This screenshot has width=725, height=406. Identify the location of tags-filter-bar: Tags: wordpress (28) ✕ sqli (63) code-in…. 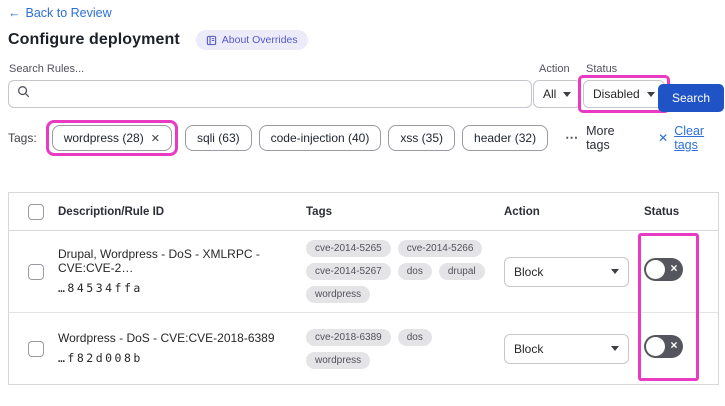
(366, 138).